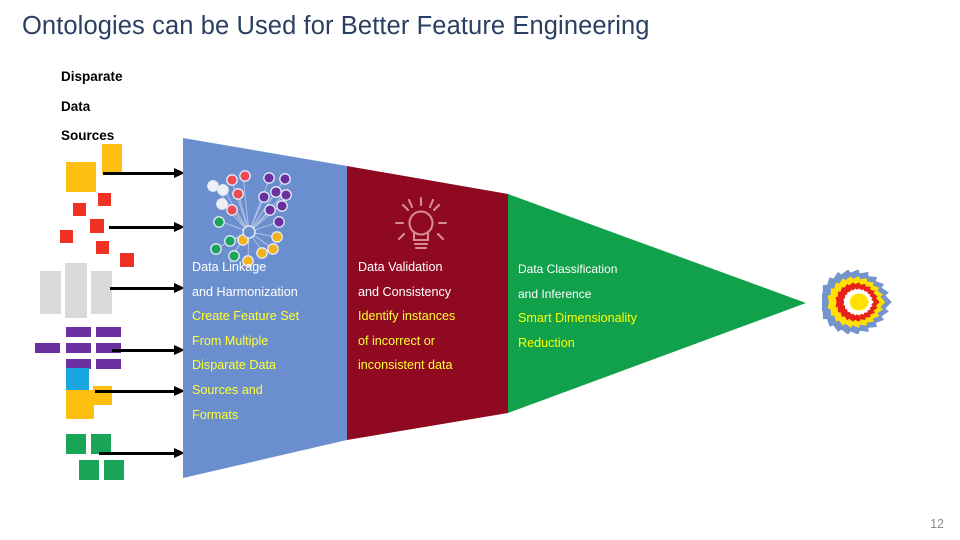 This screenshot has width=960, height=540. What do you see at coordinates (76, 290) in the screenshot?
I see `gray-bars-icon` at bounding box center [76, 290].